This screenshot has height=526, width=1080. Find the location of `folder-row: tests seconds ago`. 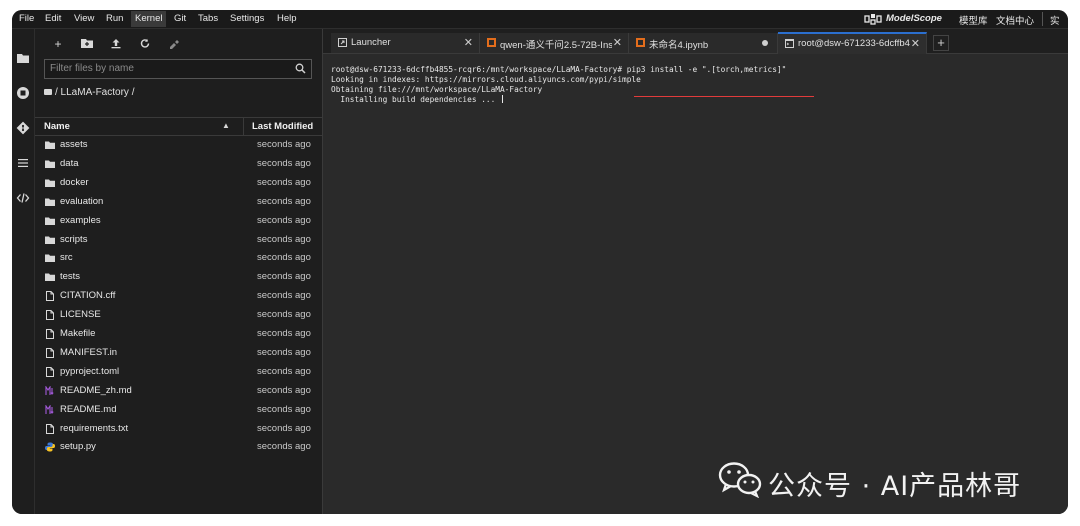

folder-row: tests seconds ago is located at coordinates (178, 277).